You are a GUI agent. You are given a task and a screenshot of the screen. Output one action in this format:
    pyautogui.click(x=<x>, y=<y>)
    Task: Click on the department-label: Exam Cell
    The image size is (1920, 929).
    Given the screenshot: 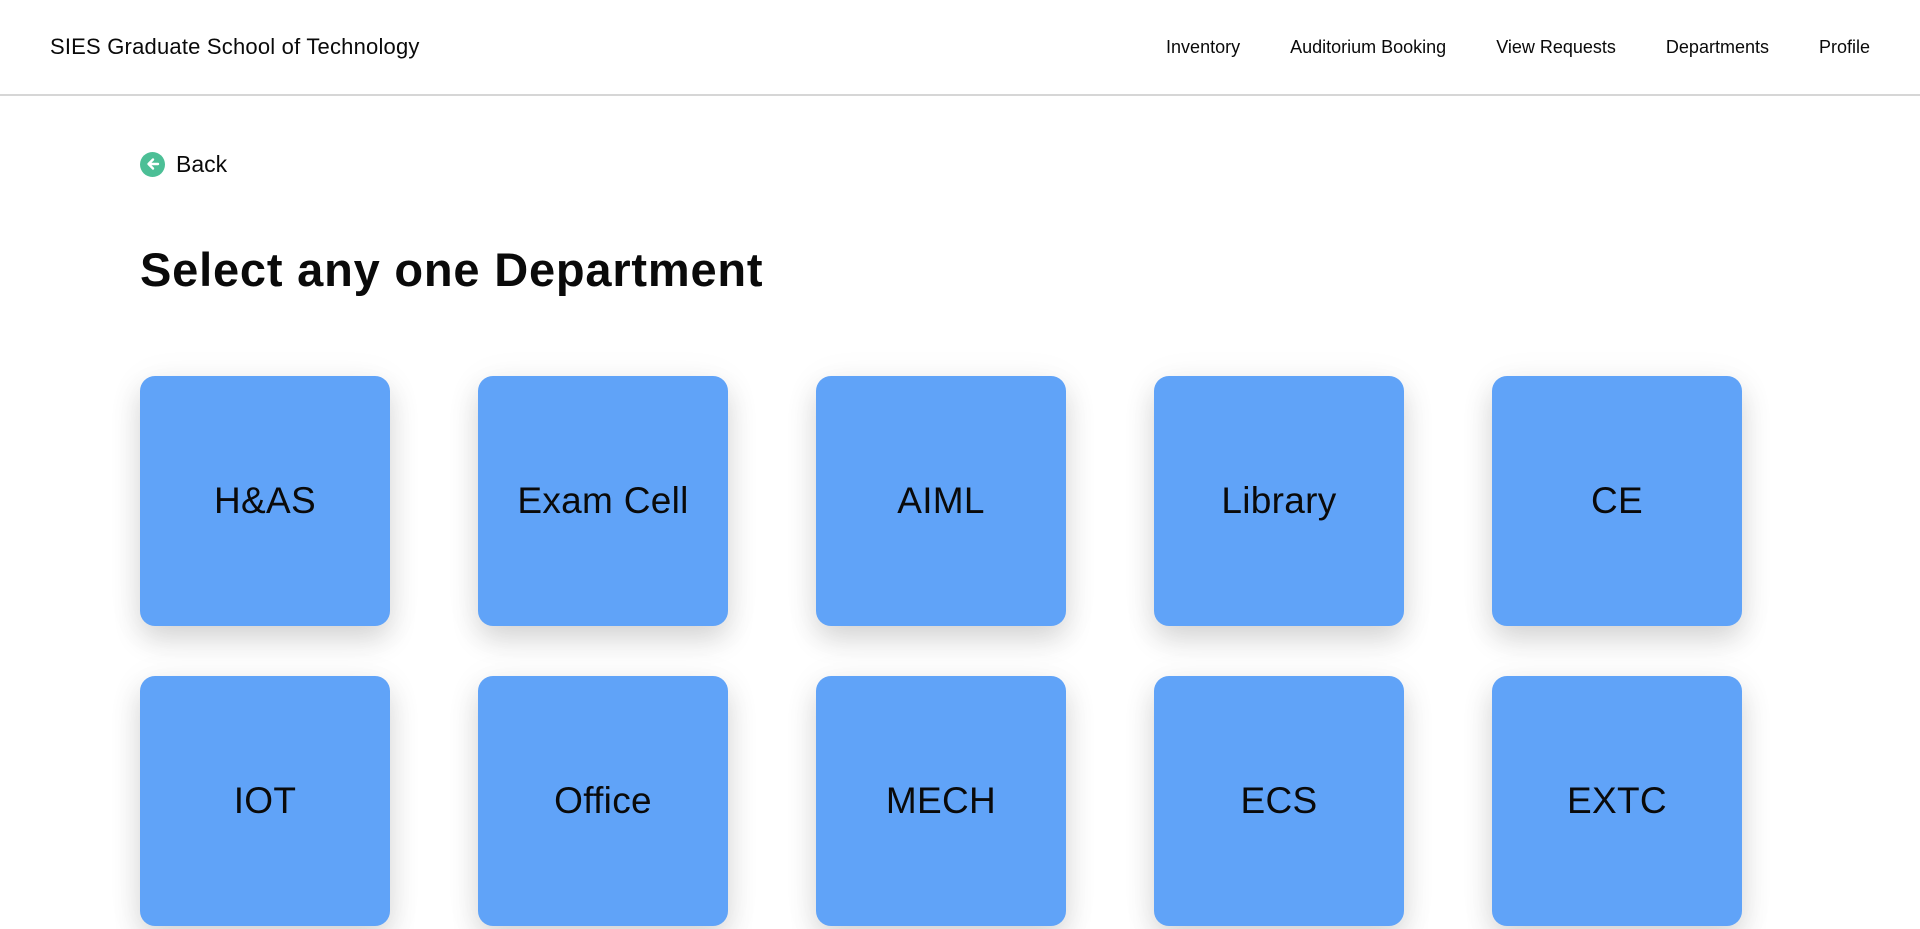 What is the action you would take?
    pyautogui.click(x=603, y=500)
    